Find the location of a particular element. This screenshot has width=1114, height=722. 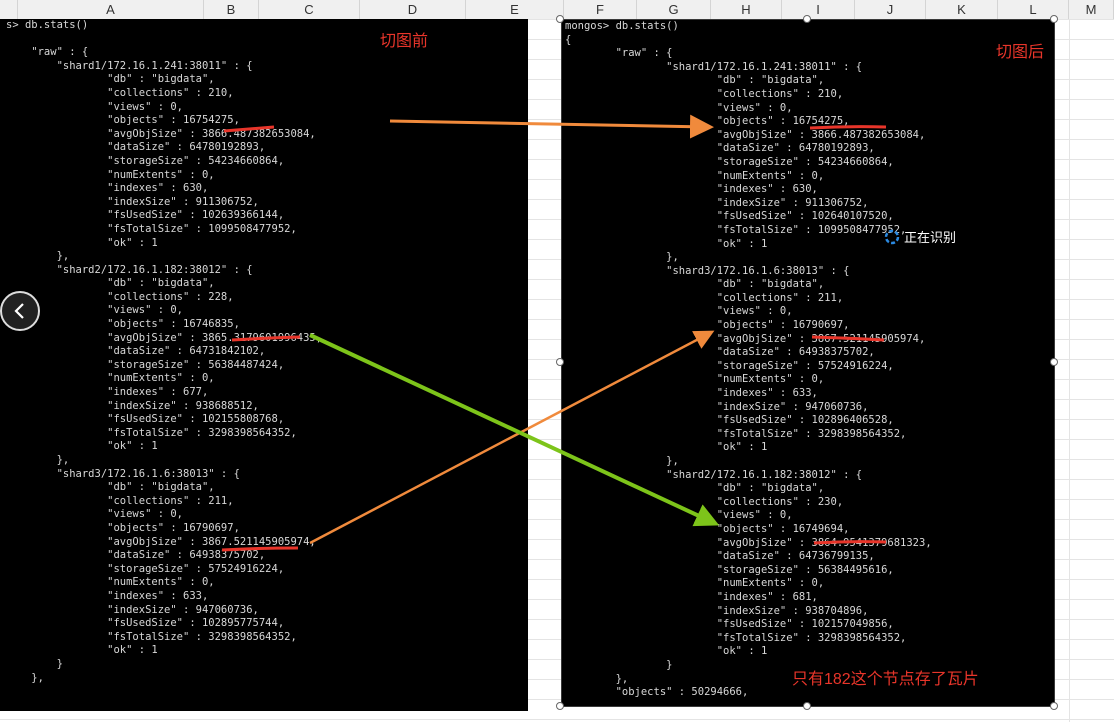

ocr-status: 正在识别 is located at coordinates (920, 236).